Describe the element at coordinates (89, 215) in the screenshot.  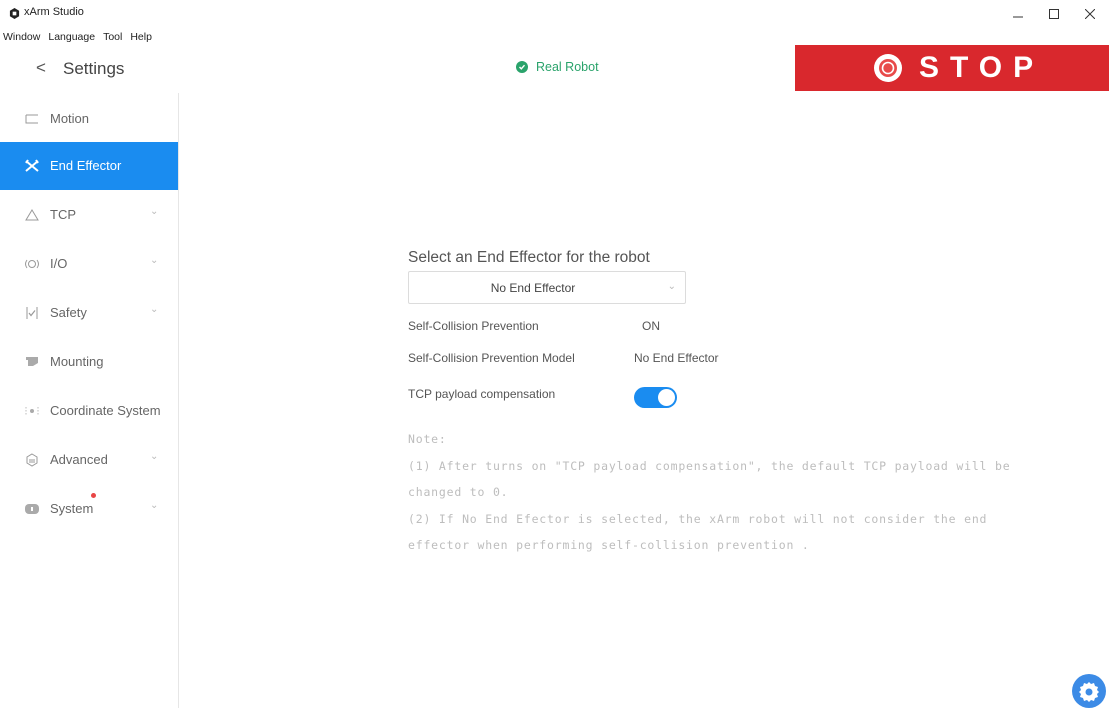
I see `sidebar-item-tcp: TCP ⌄` at that location.